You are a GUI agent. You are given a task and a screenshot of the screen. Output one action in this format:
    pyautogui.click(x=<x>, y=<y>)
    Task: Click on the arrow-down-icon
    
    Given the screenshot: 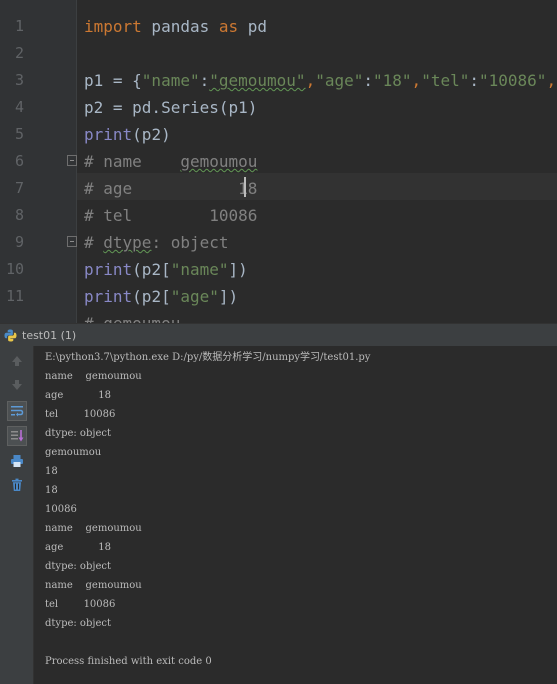 What is the action you would take?
    pyautogui.click(x=17, y=385)
    